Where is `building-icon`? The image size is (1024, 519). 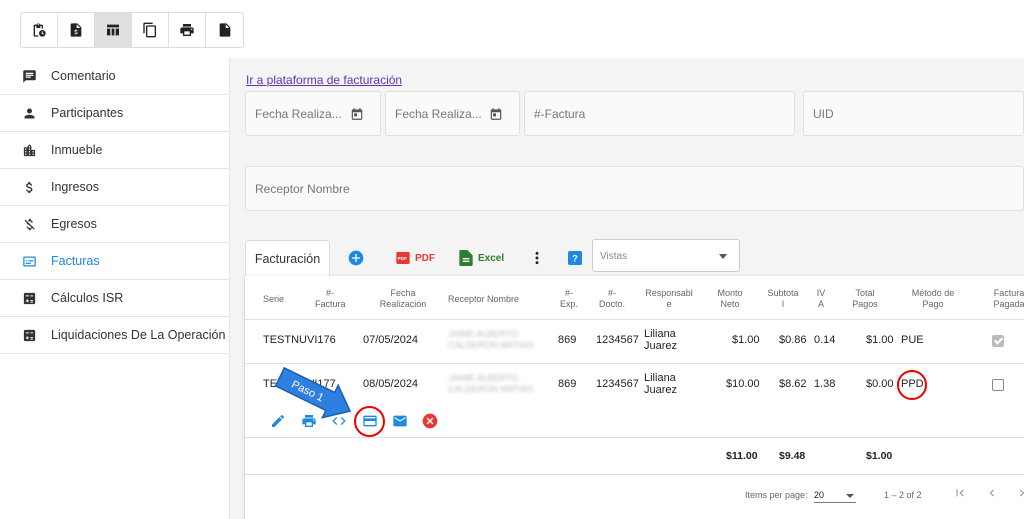
building-icon is located at coordinates (29, 149).